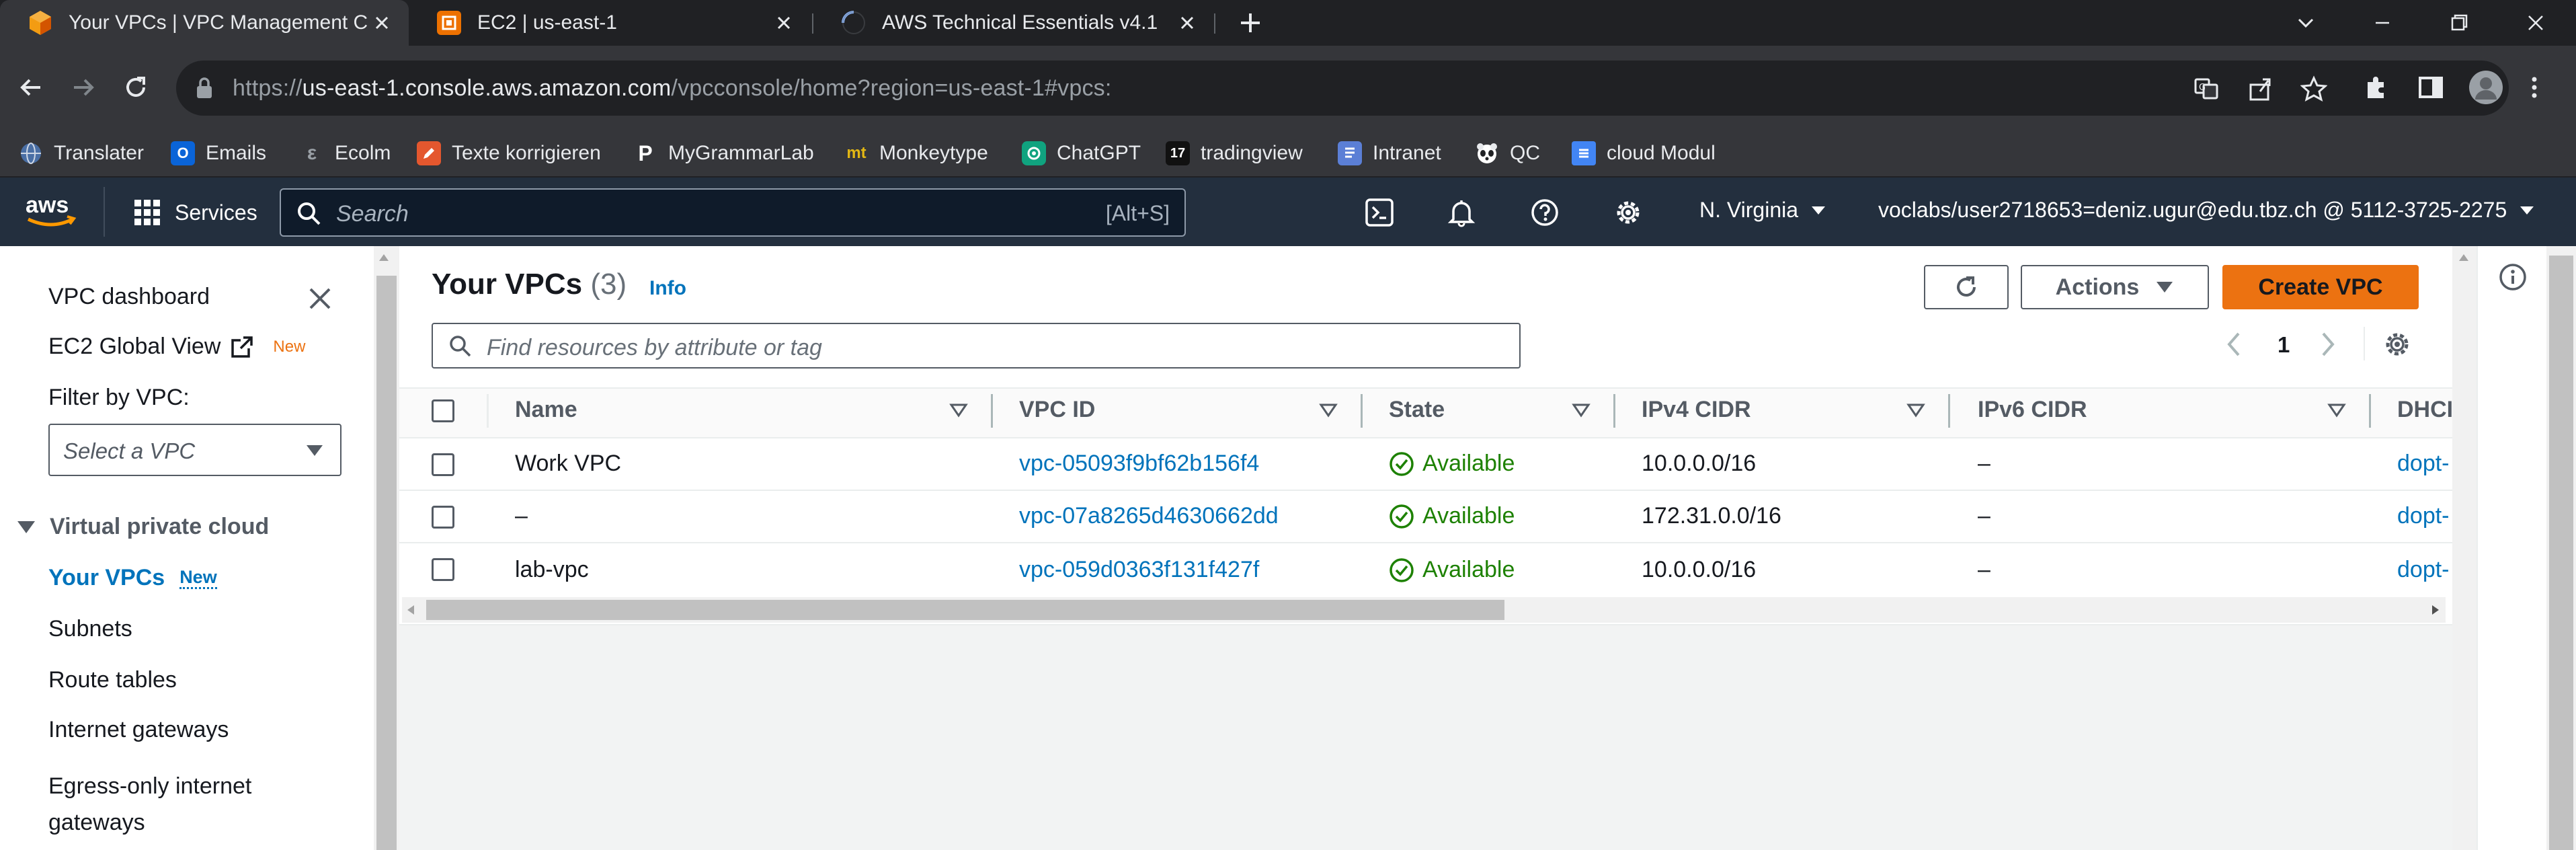 The height and width of the screenshot is (850, 2576). I want to click on page-number: 1, so click(2284, 345).